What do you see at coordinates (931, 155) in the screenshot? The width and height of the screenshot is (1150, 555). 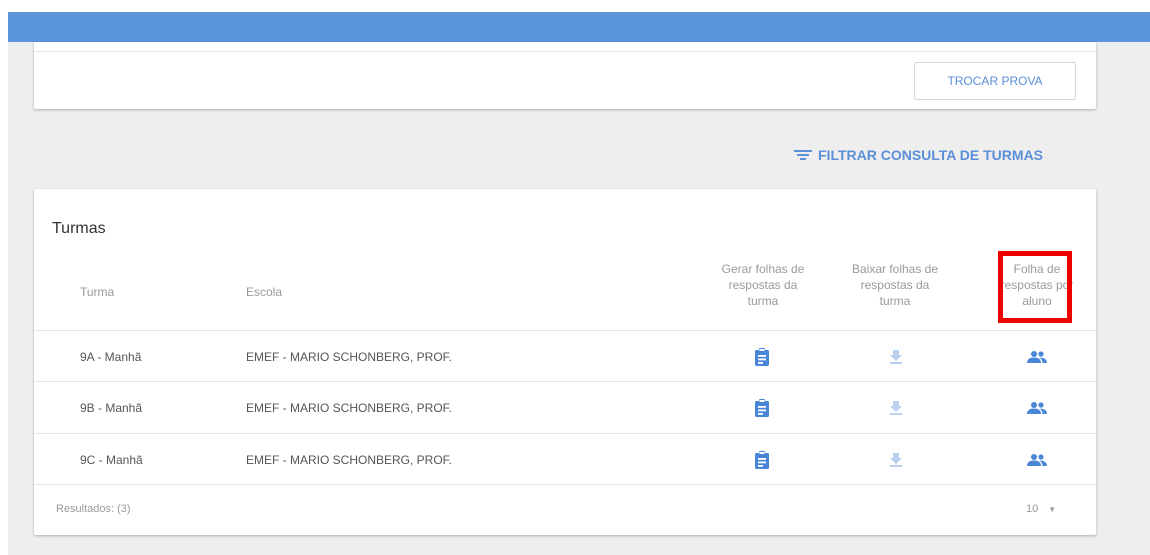 I see `filter-classes-label: FILTRAR CONSULTA DE TURMAS` at bounding box center [931, 155].